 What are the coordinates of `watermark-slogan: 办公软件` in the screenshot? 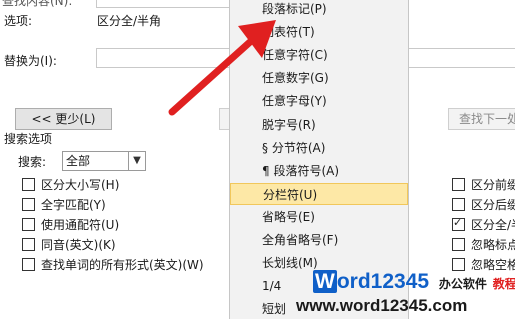 It's located at (462, 284).